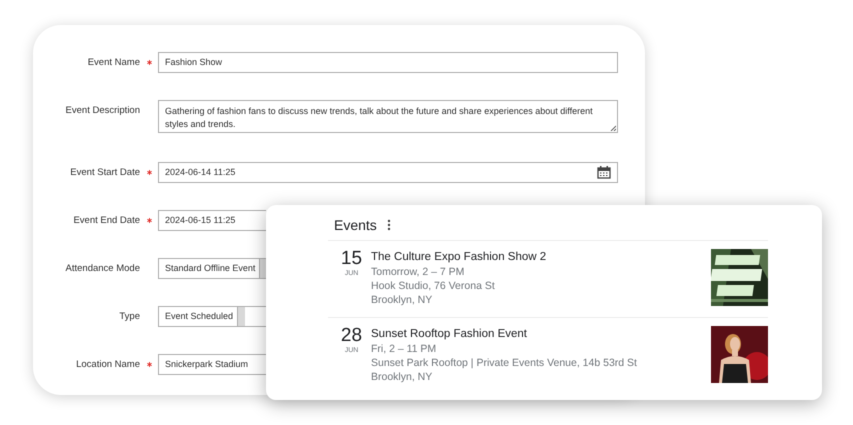 This screenshot has width=853, height=425. Describe the element at coordinates (212, 268) in the screenshot. I see `select-field: Standard Offline Event` at that location.